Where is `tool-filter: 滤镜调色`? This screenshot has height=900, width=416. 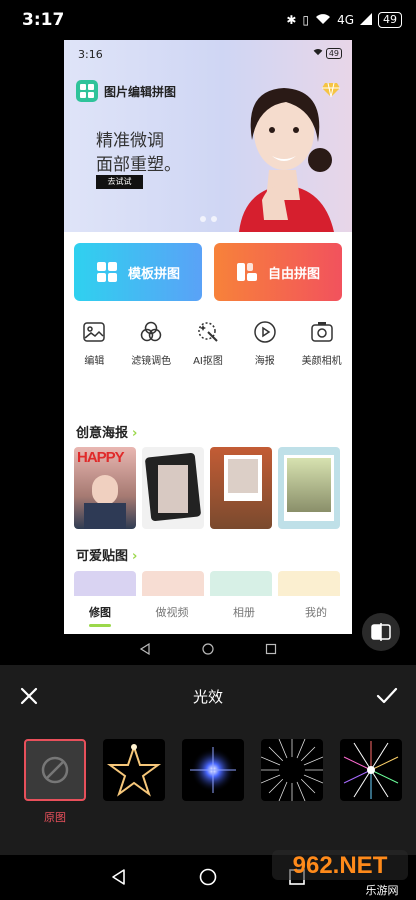 tool-filter: 滤镜调色 is located at coordinates (151, 350).